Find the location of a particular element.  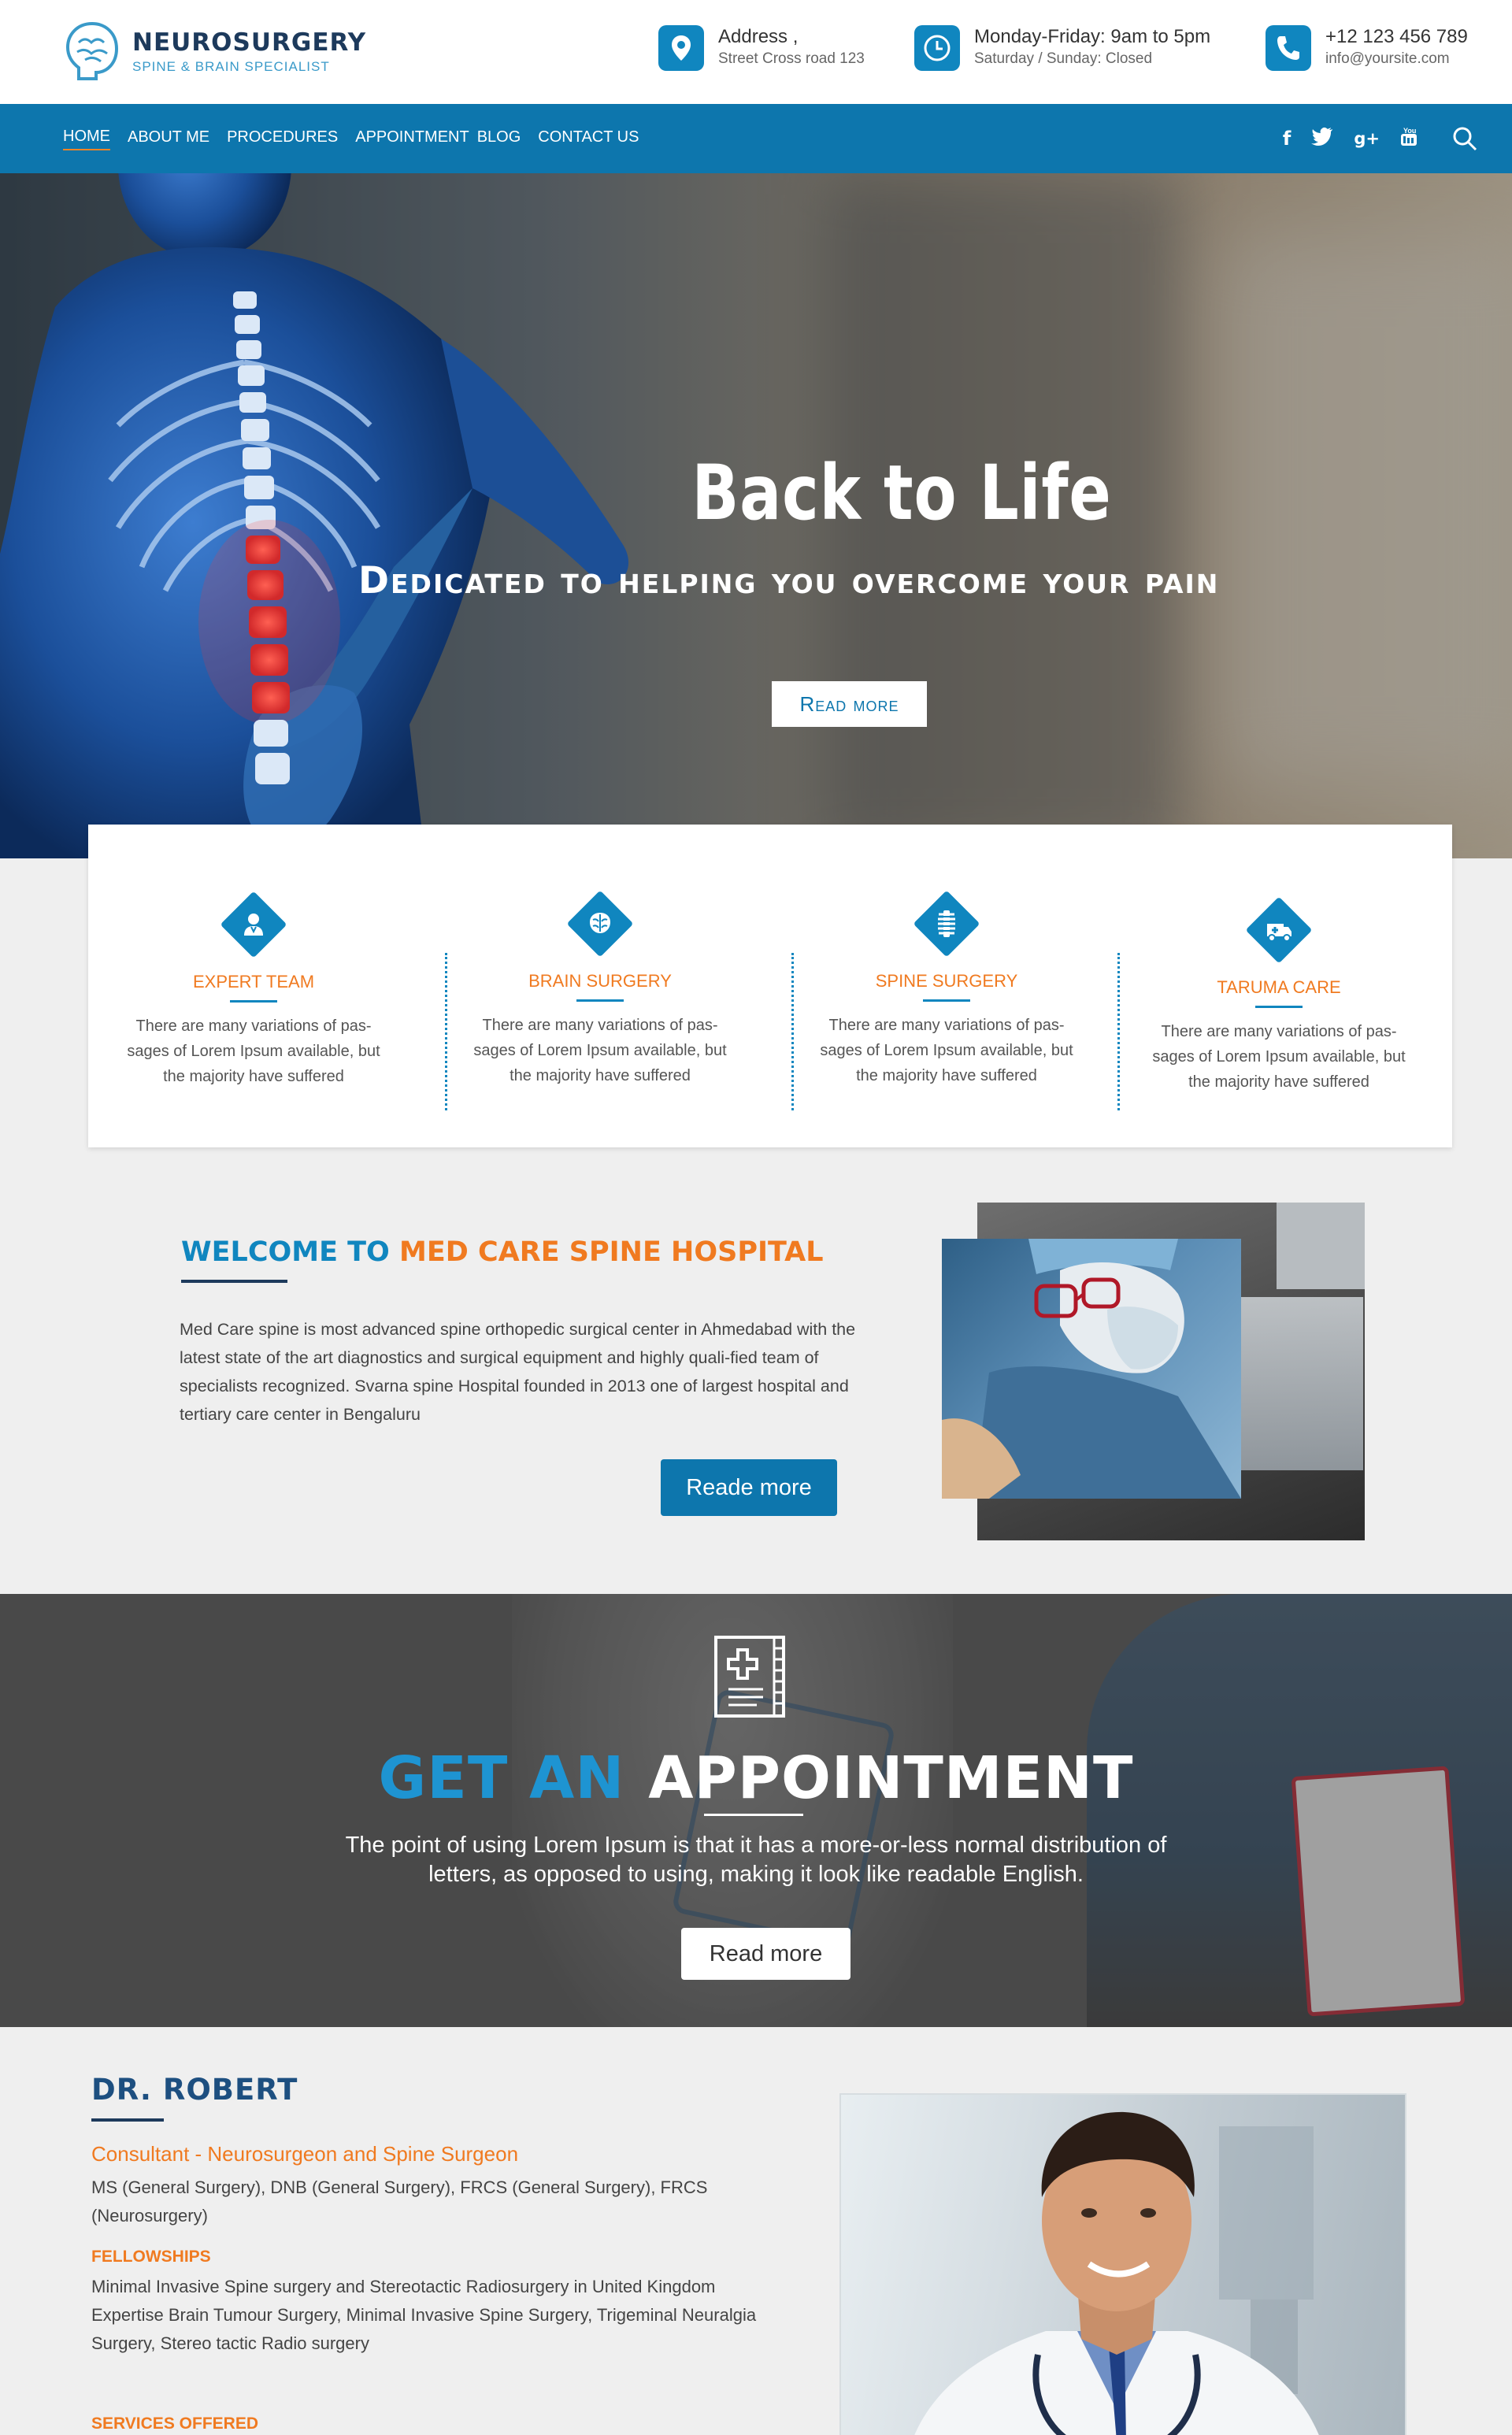

clock-icon is located at coordinates (937, 48).